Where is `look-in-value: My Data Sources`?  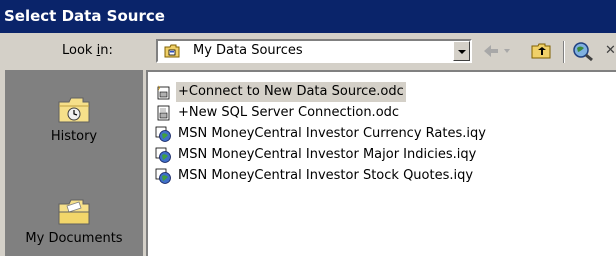
look-in-value: My Data Sources is located at coordinates (248, 50).